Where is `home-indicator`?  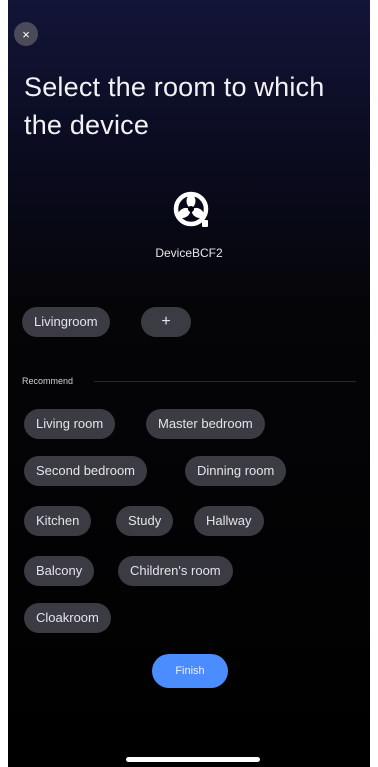
home-indicator is located at coordinates (193, 759).